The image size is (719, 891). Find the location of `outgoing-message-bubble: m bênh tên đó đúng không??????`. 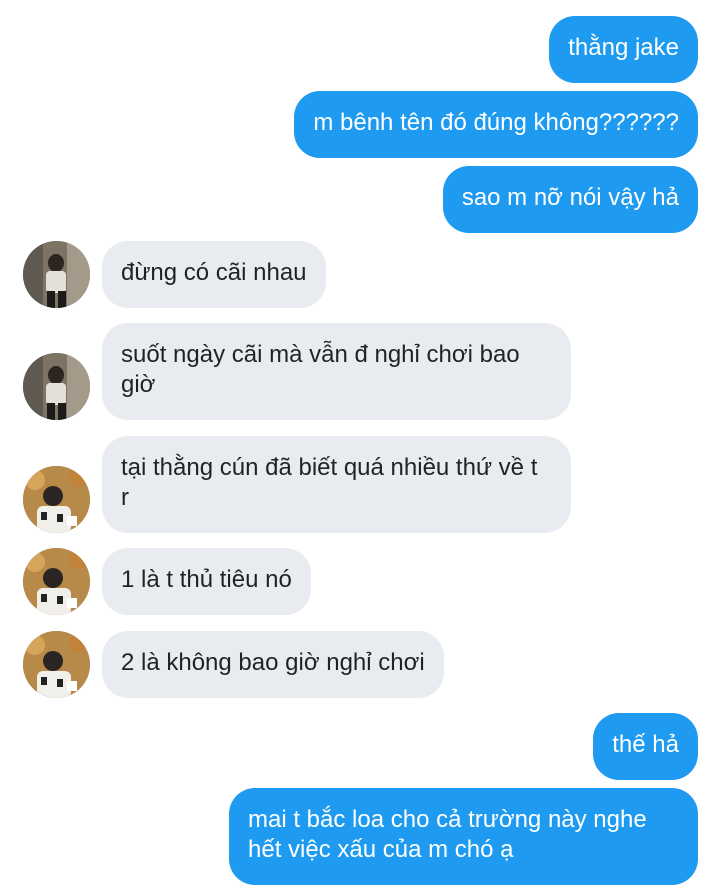

outgoing-message-bubble: m bênh tên đó đúng không?????? is located at coordinates (496, 124).